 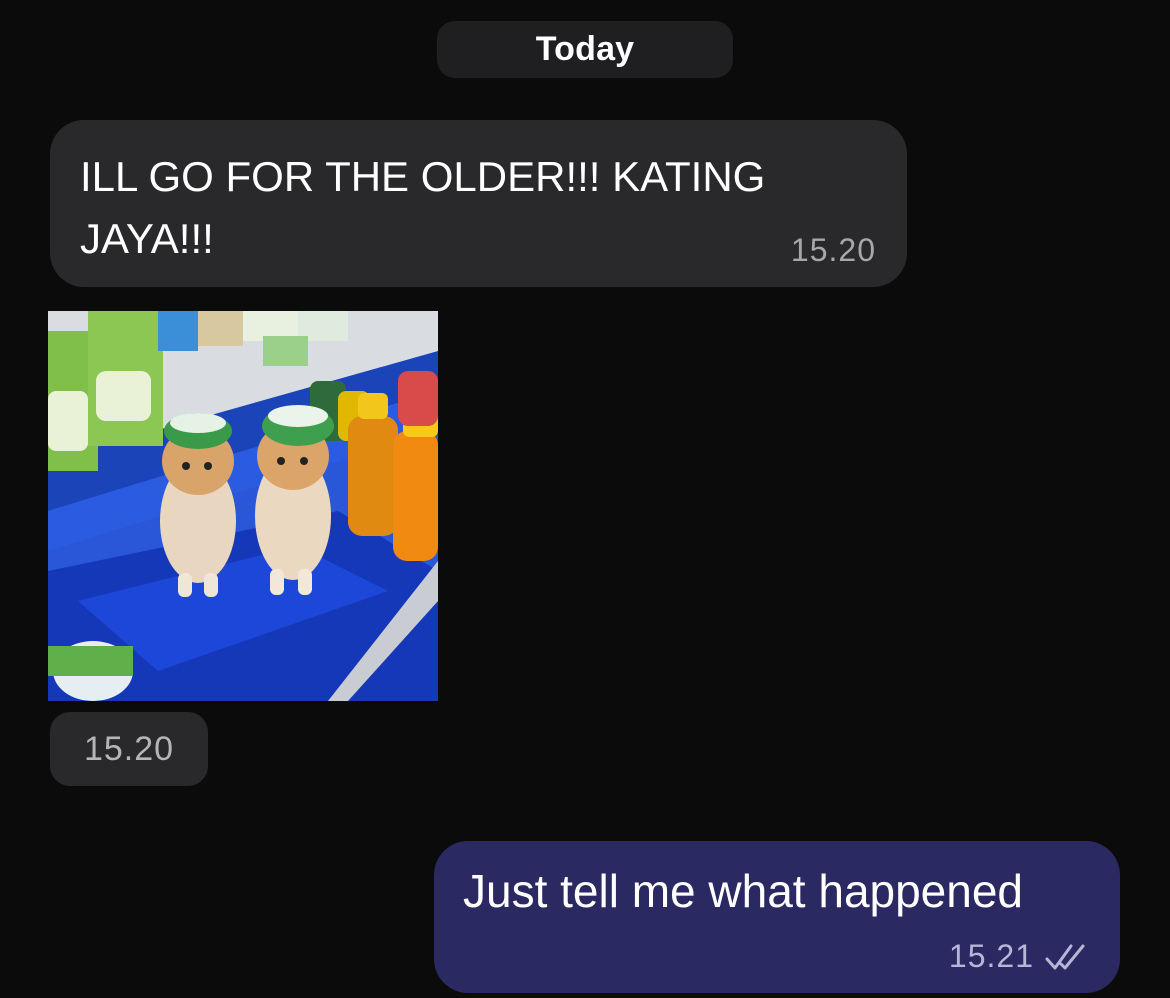 I want to click on message-timestamp: 15.21, so click(x=991, y=956).